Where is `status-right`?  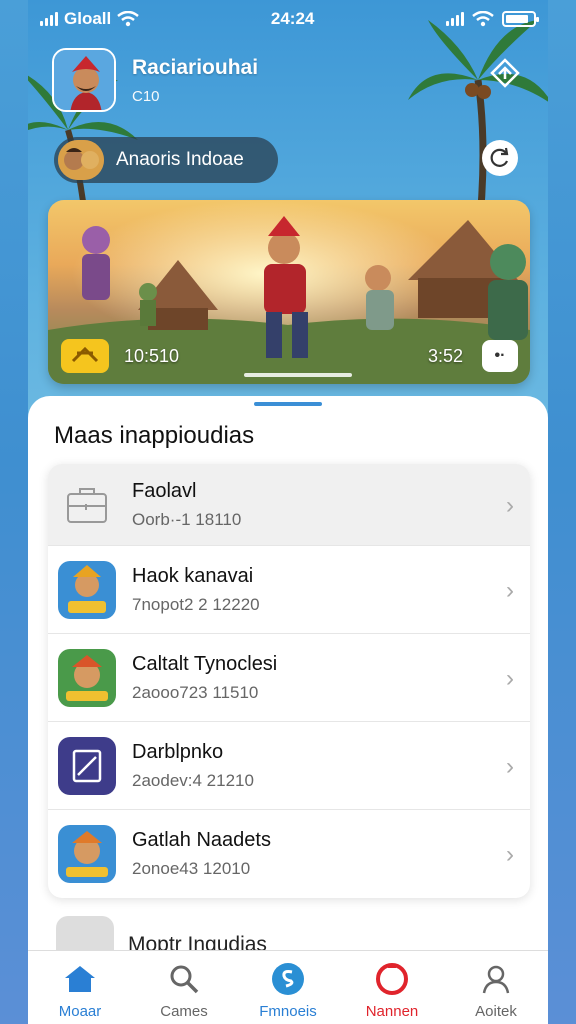
status-right is located at coordinates (492, 19).